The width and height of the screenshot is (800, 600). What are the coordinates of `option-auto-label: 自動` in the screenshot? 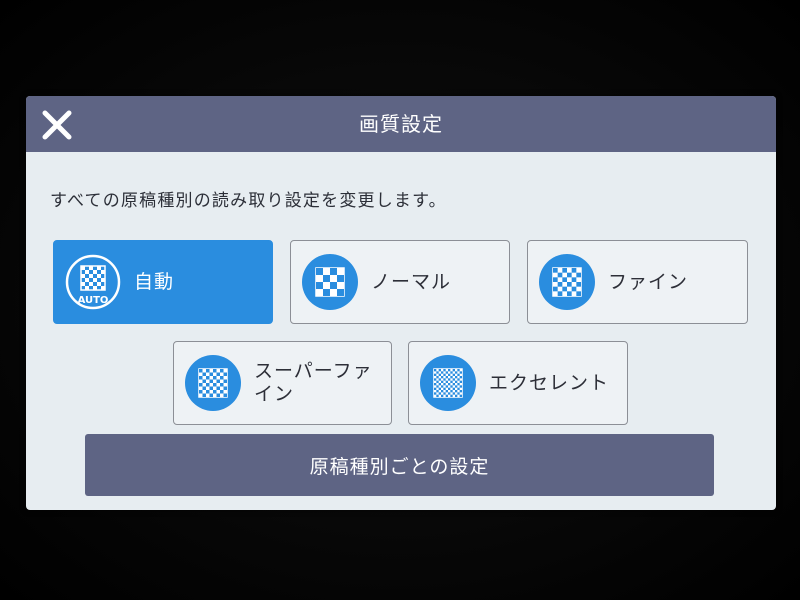 It's located at (154, 281).